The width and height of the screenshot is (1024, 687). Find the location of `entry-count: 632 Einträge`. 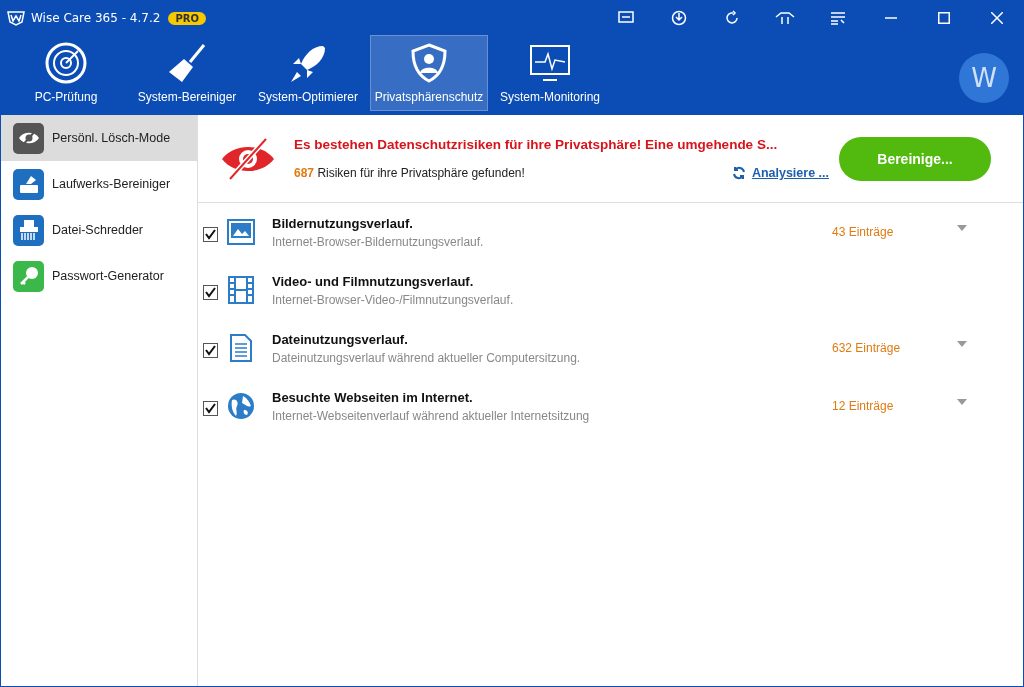

entry-count: 632 Einträge is located at coordinates (867, 348).